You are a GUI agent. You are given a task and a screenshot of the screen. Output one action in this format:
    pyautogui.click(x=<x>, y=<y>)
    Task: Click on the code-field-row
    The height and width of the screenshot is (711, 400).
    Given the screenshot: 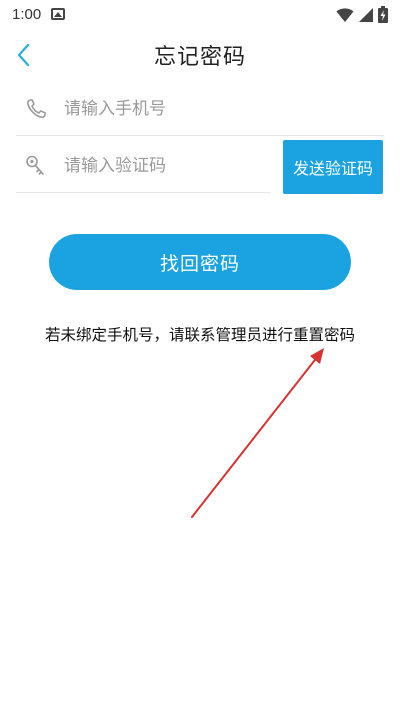 What is the action you would take?
    pyautogui.click(x=143, y=166)
    